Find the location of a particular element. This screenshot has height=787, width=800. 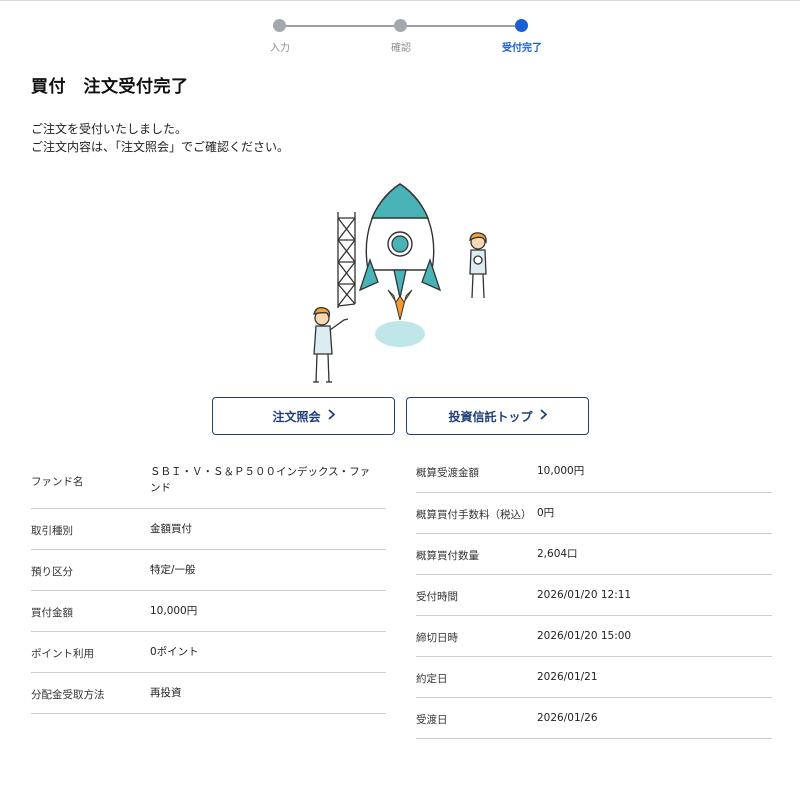

detail-row-dividend-method: 分配金受取方法 再投資 is located at coordinates (208, 693).